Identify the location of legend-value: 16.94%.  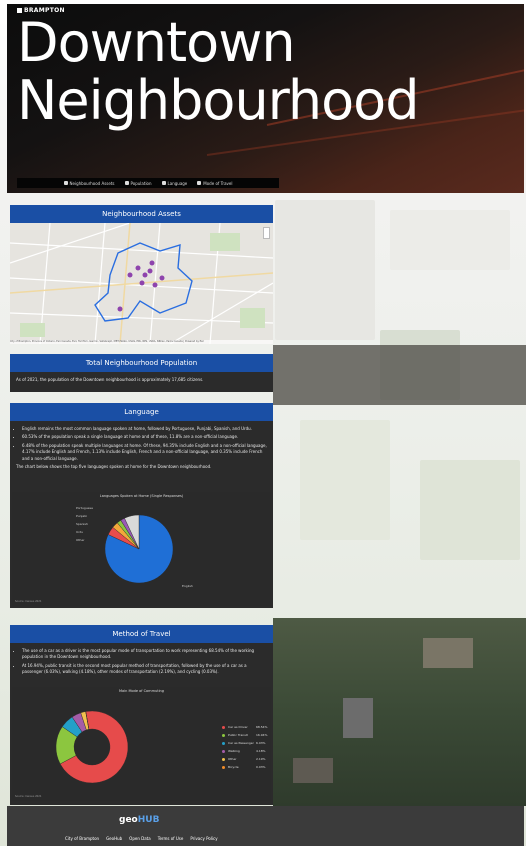
(262, 735).